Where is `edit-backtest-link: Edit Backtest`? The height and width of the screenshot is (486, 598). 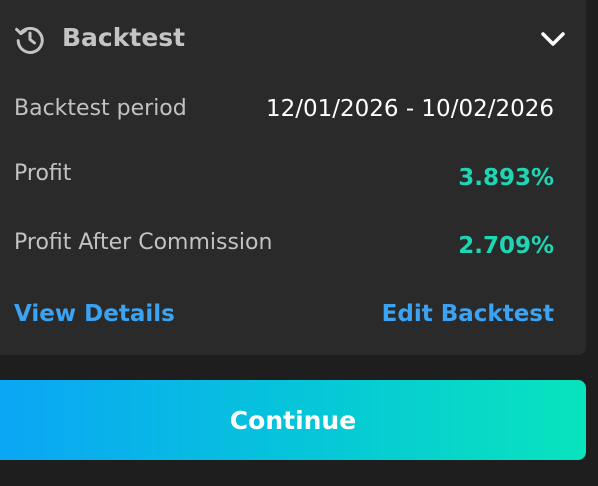 edit-backtest-link: Edit Backtest is located at coordinates (468, 314).